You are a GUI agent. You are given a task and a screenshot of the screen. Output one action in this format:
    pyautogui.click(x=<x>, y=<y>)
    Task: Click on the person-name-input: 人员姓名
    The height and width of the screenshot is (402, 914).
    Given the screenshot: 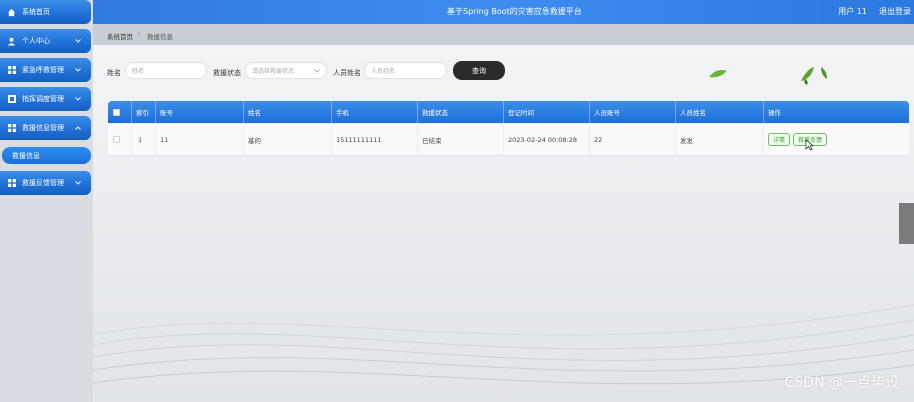 What is the action you would take?
    pyautogui.click(x=405, y=70)
    